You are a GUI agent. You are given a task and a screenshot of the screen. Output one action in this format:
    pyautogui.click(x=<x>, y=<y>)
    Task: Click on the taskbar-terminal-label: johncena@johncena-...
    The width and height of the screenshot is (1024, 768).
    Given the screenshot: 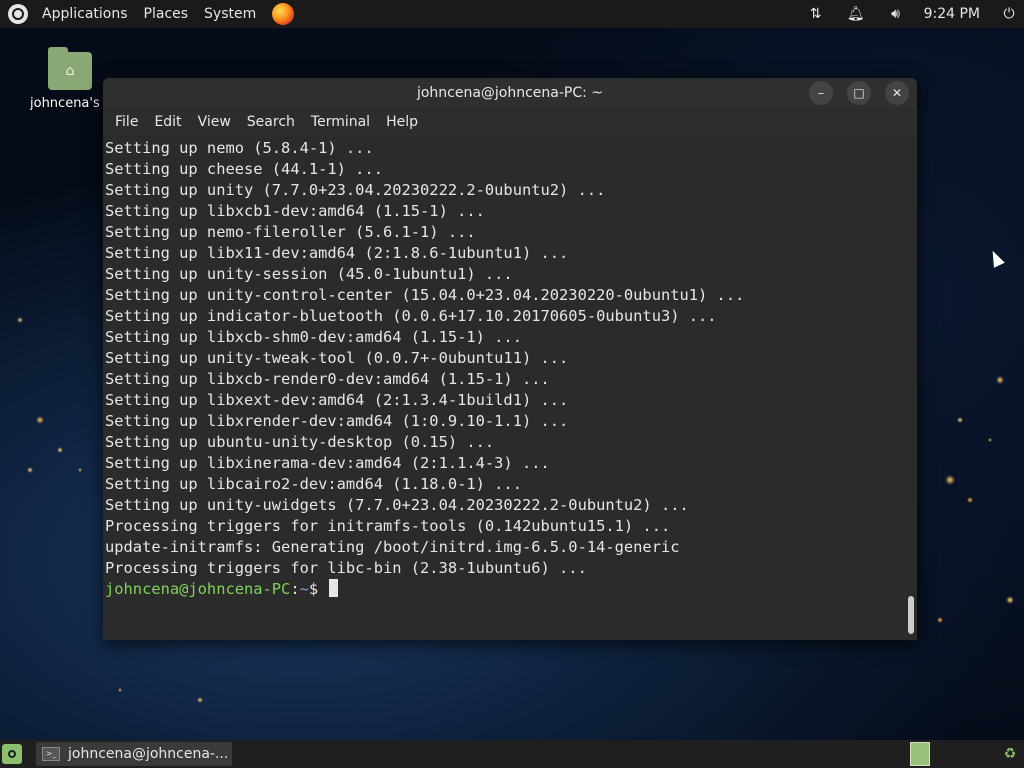 What is the action you would take?
    pyautogui.click(x=148, y=754)
    